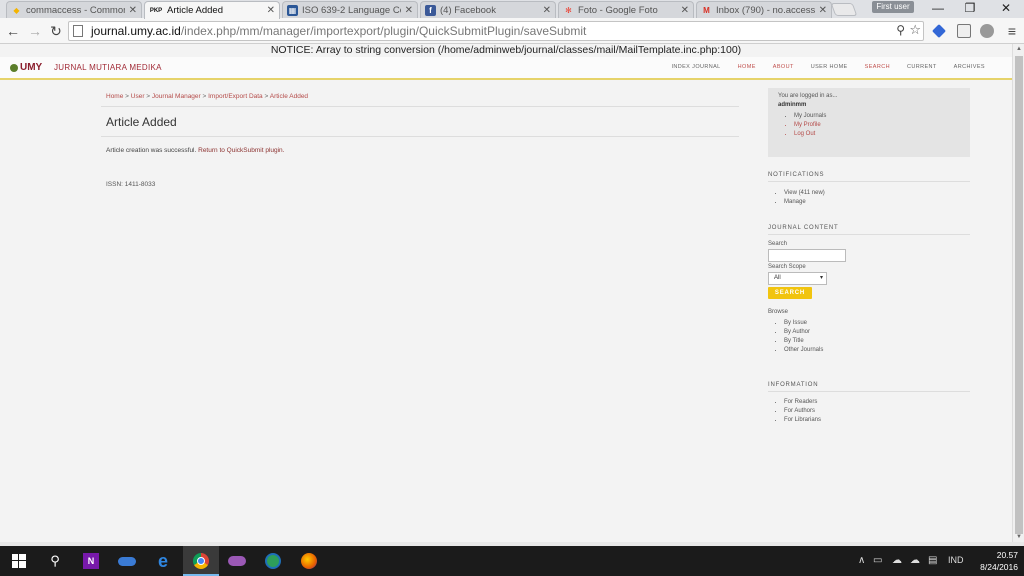 This screenshot has width=1024, height=576. What do you see at coordinates (877, 134) in the screenshot?
I see `log-out-link: Log Out` at bounding box center [877, 134].